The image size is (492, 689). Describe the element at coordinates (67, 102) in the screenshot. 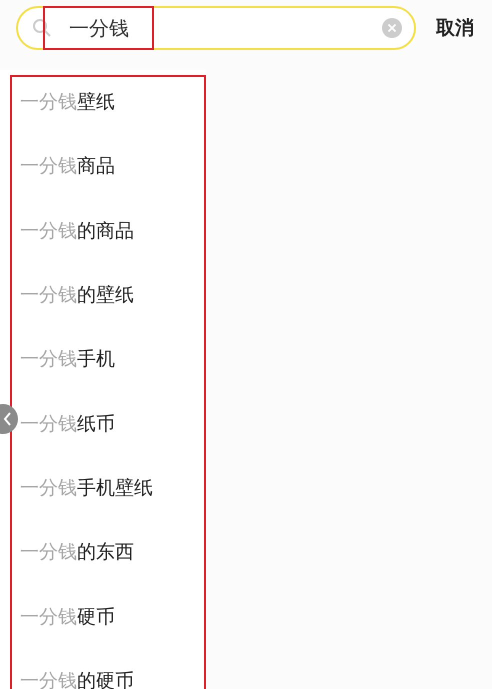

I see `suggestion-item: 一分钱壁纸` at that location.